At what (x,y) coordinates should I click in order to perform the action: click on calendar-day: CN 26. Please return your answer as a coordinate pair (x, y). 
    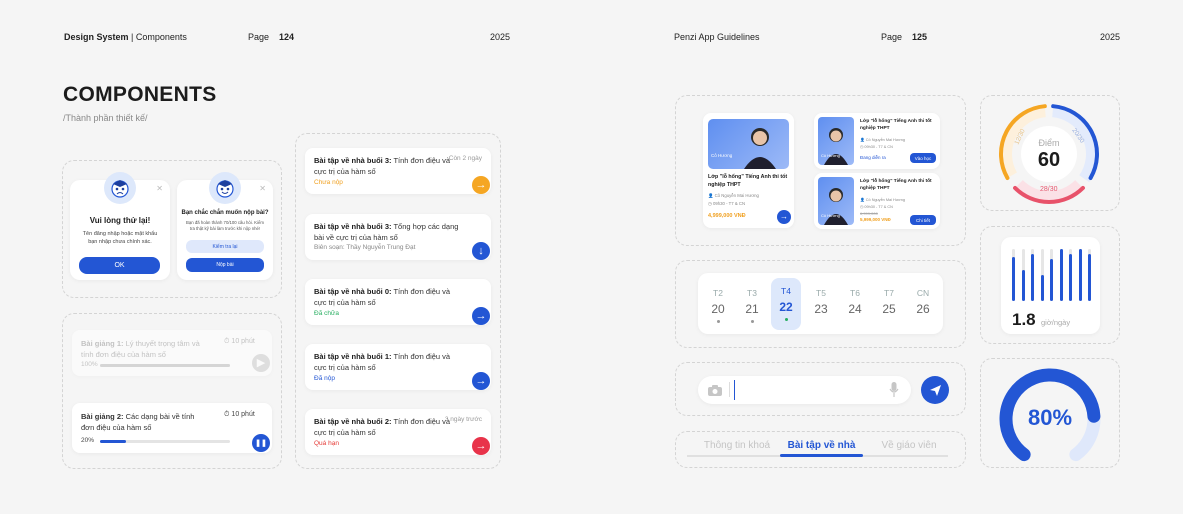
    Looking at the image, I should click on (923, 302).